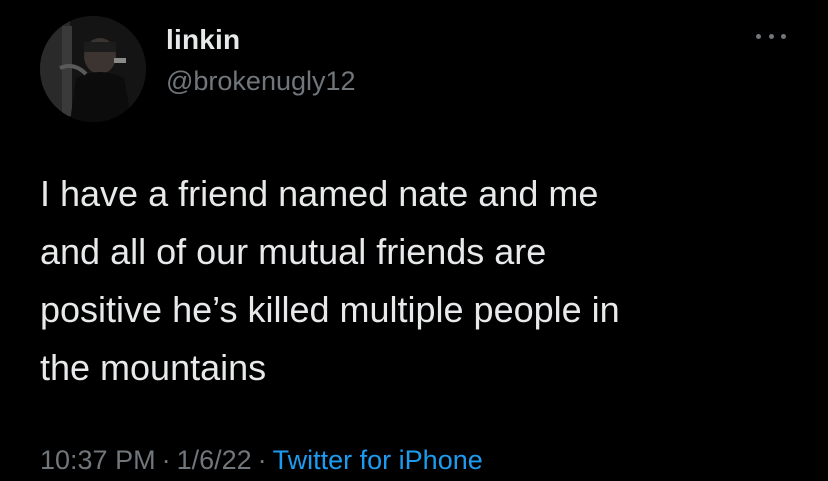 This screenshot has height=481, width=828. I want to click on tweet-source-link: Twitter for iPhone, so click(378, 460).